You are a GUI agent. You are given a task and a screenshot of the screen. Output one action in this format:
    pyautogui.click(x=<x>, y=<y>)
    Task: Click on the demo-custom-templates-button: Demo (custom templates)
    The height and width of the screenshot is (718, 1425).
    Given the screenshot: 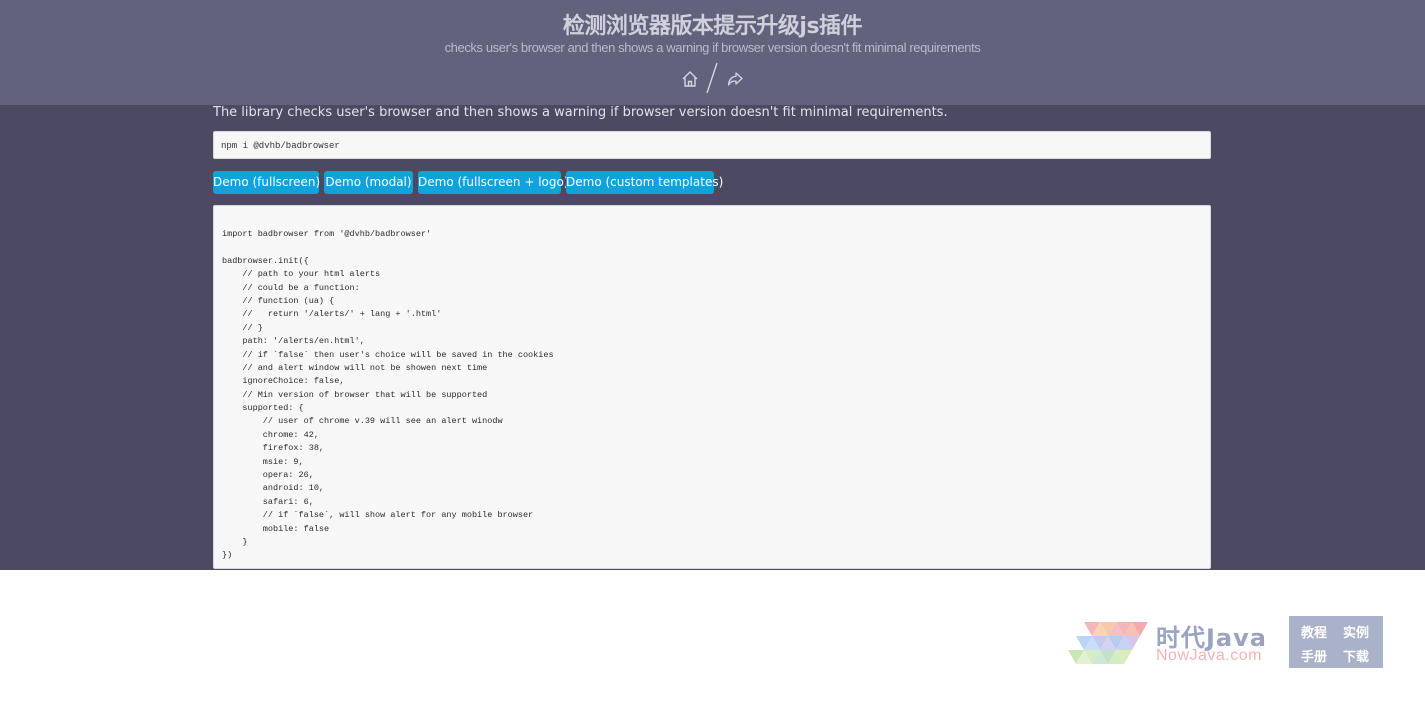 What is the action you would take?
    pyautogui.click(x=644, y=182)
    